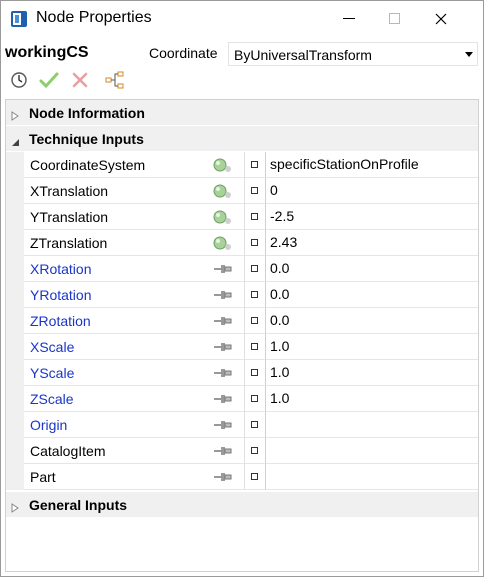 This screenshot has width=484, height=577. I want to click on property-name: Part, so click(43, 477).